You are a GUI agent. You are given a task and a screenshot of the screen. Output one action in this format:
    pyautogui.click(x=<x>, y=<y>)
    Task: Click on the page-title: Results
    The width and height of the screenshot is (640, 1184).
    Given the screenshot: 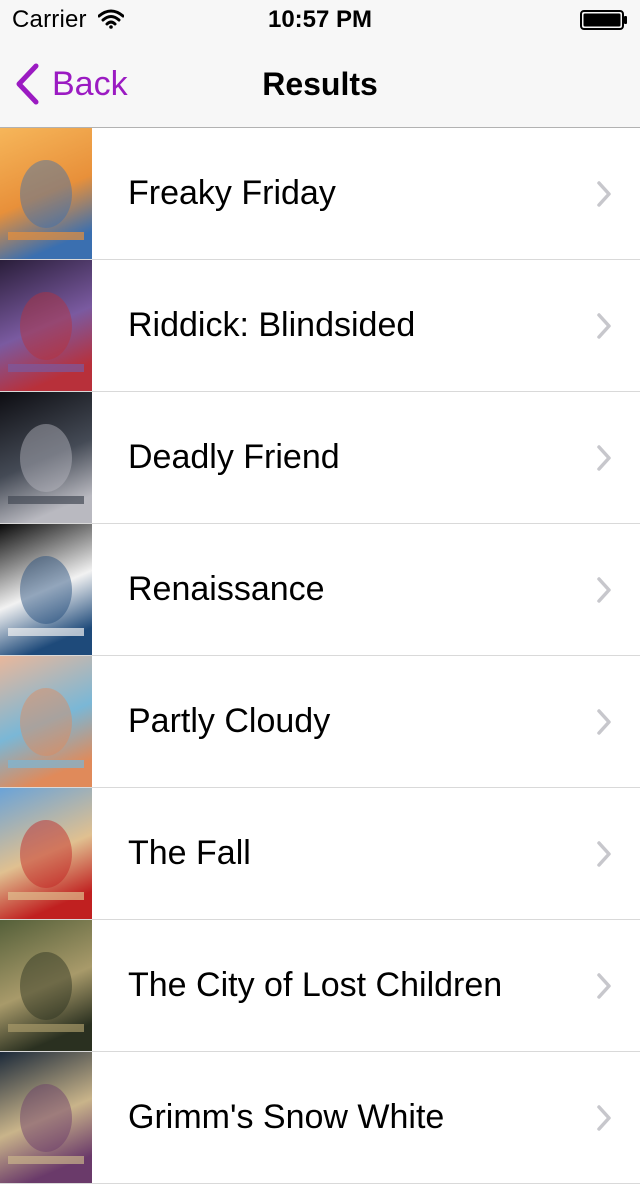 What is the action you would take?
    pyautogui.click(x=320, y=84)
    